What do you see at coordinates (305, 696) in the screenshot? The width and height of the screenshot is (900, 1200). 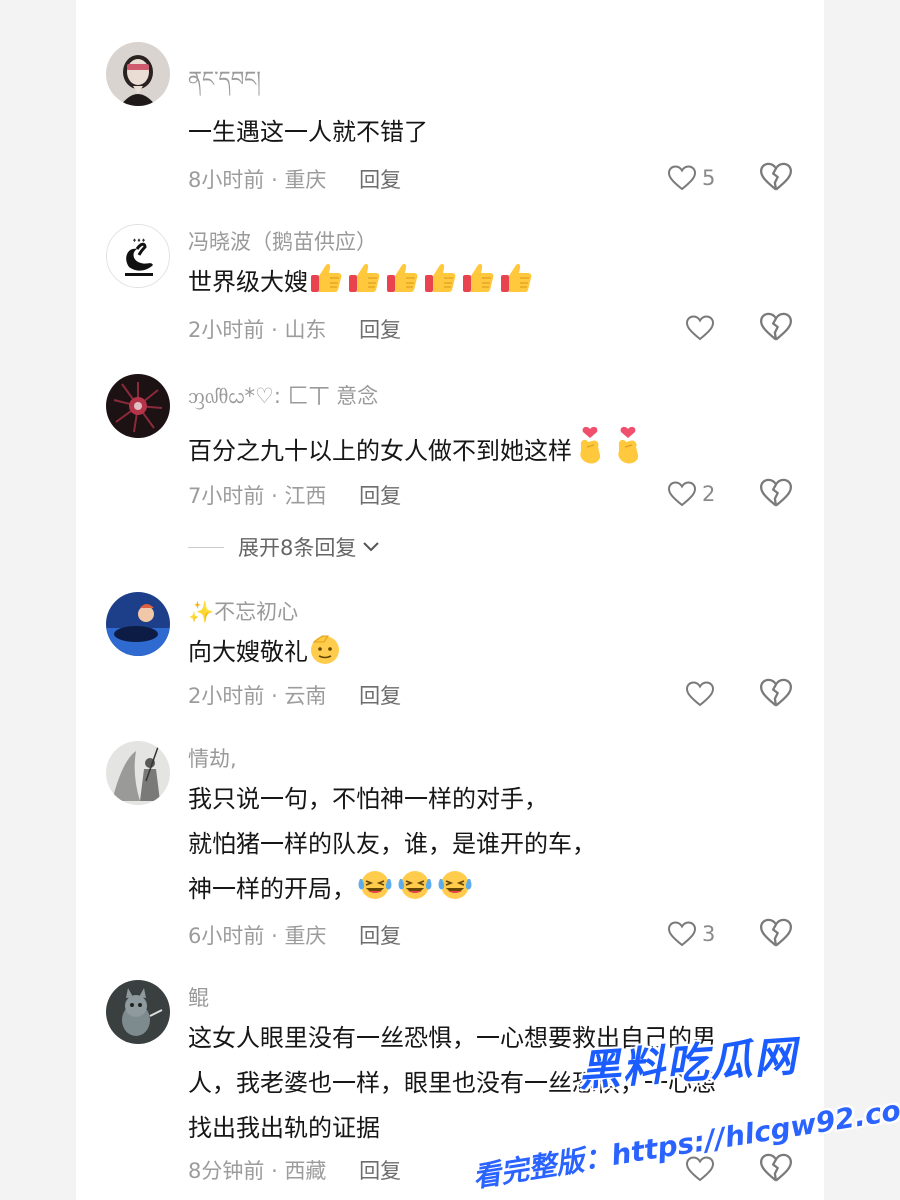 I see `comment-location: 云南` at bounding box center [305, 696].